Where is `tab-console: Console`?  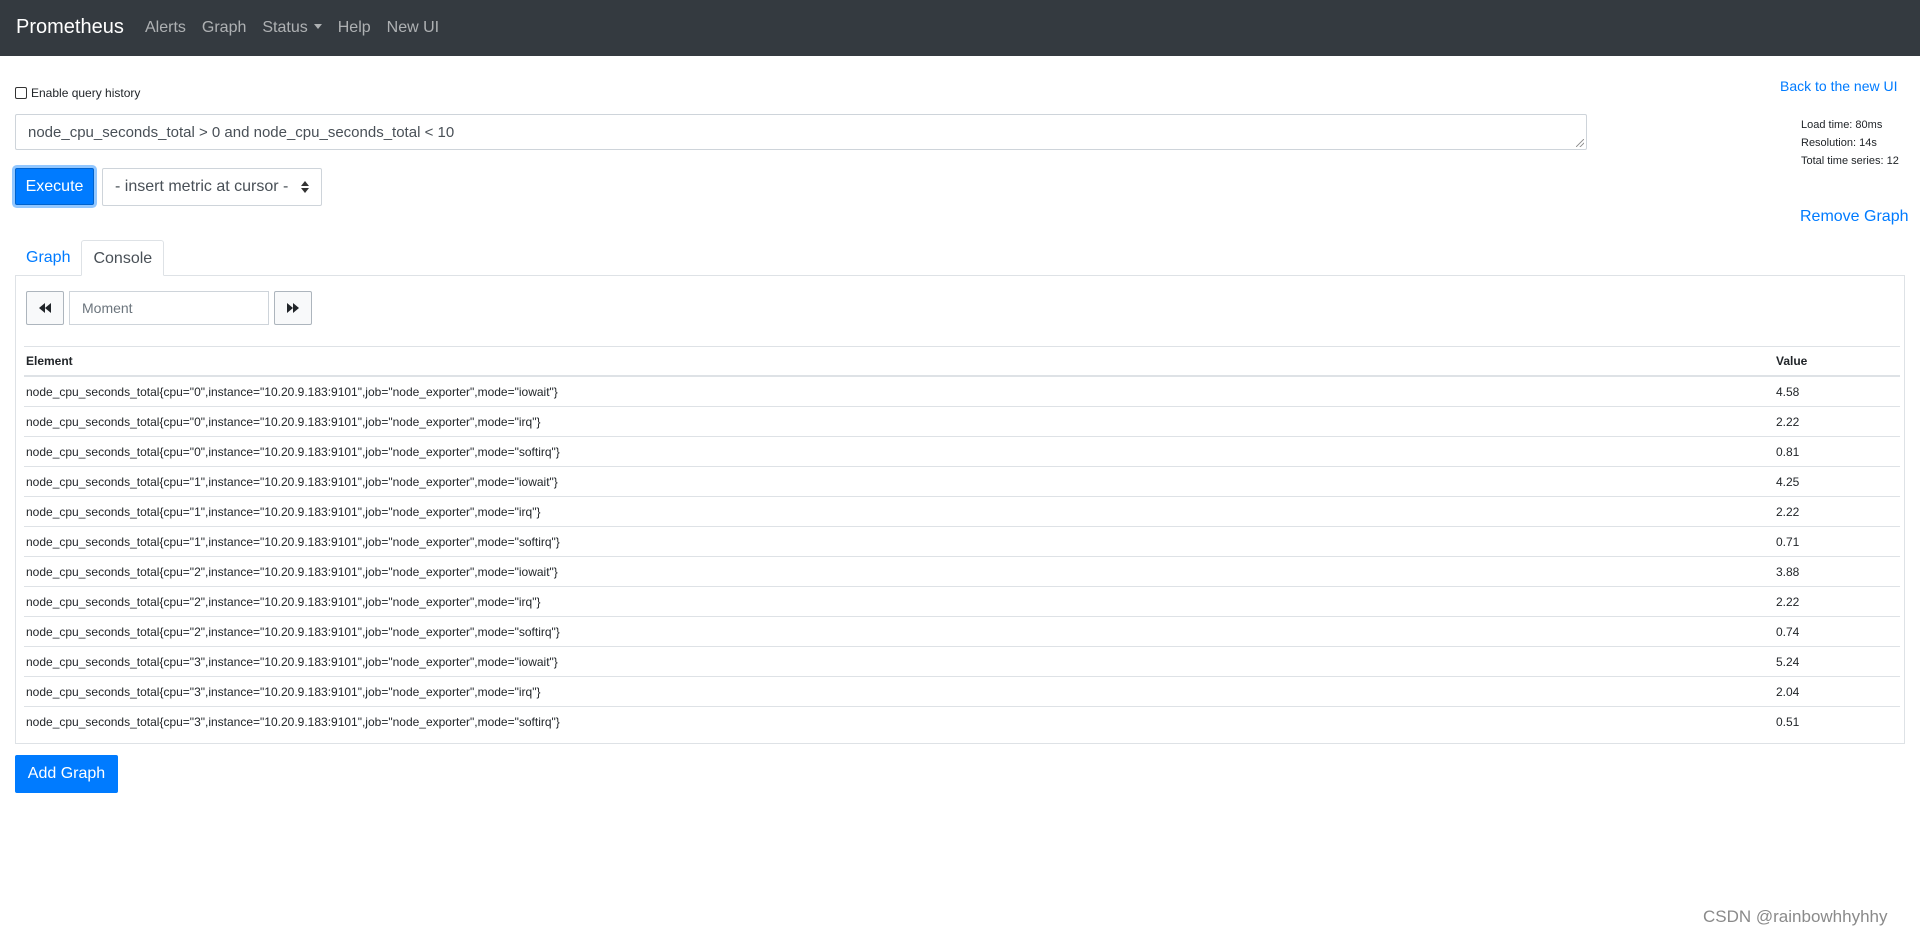 tab-console: Console is located at coordinates (123, 258).